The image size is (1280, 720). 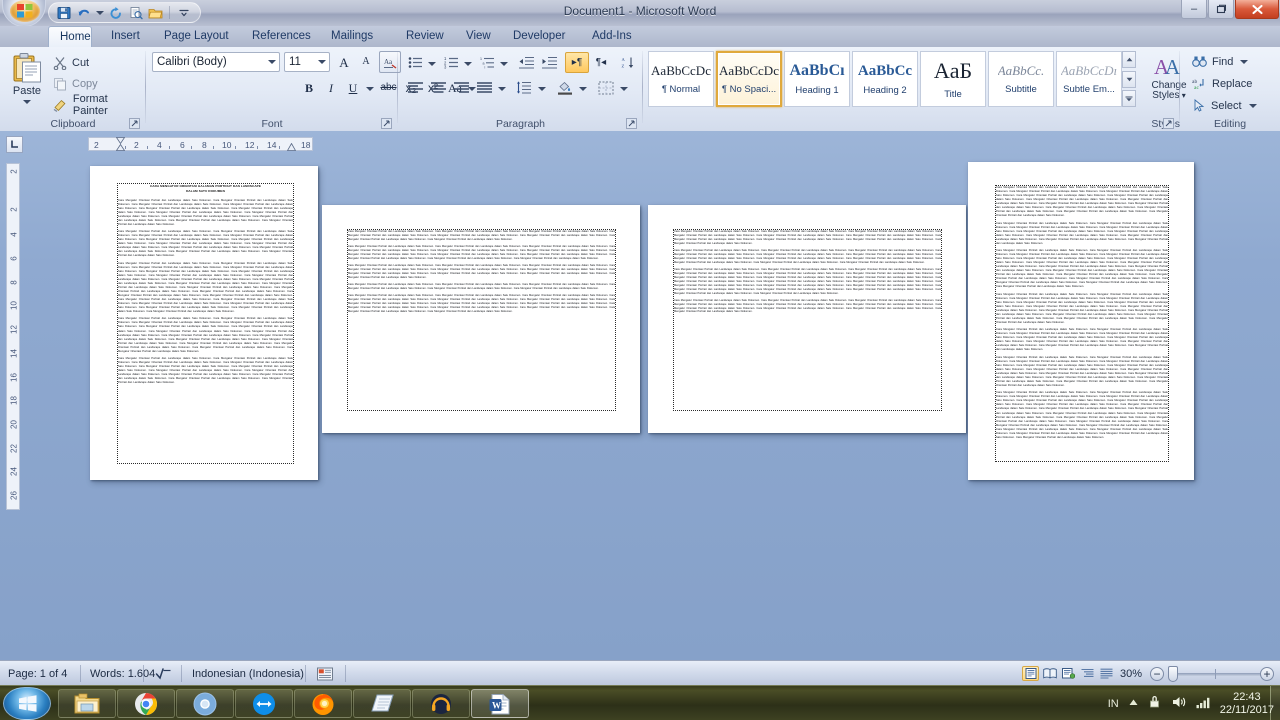 I want to click on customize-qat-icon, so click(x=183, y=12).